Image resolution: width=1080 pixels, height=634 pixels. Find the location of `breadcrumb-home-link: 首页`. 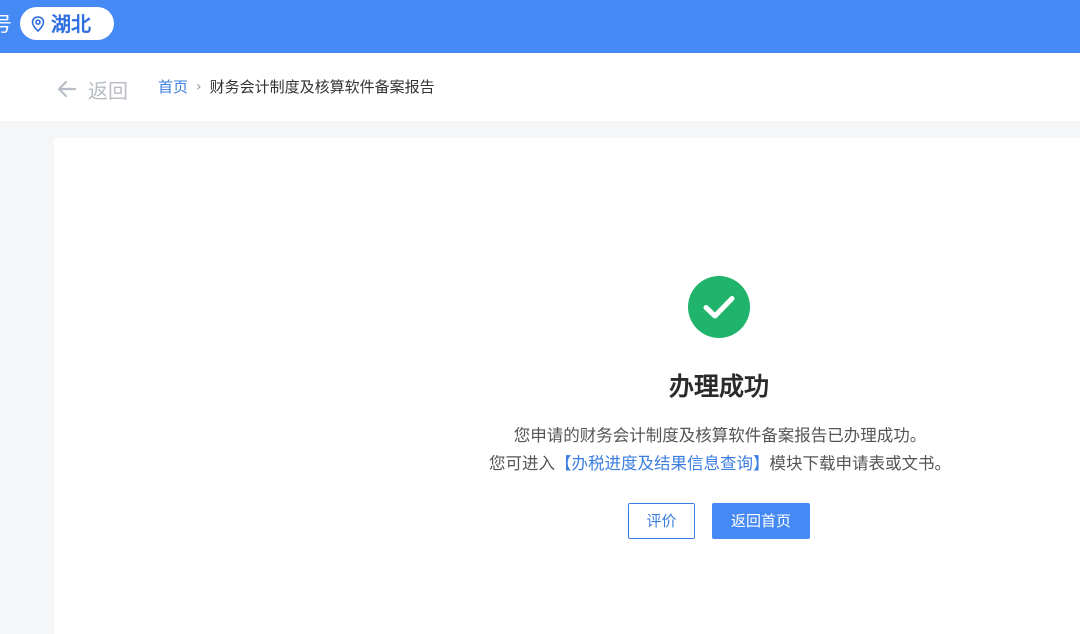

breadcrumb-home-link: 首页 is located at coordinates (173, 87).